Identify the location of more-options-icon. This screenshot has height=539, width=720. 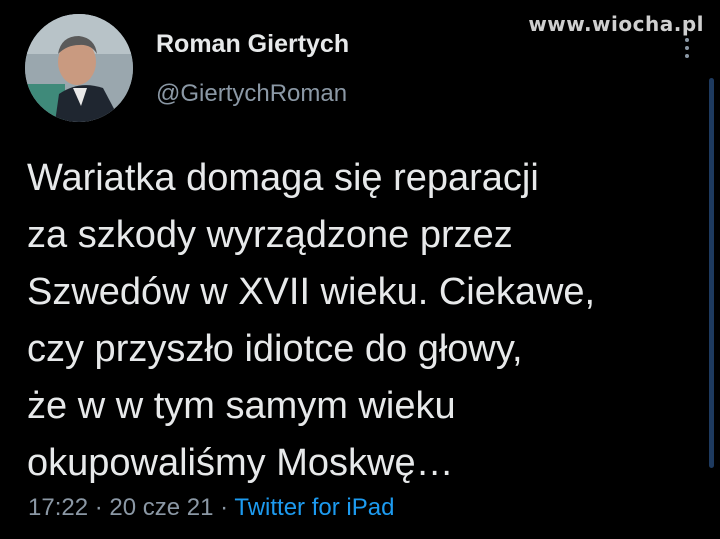
(687, 48).